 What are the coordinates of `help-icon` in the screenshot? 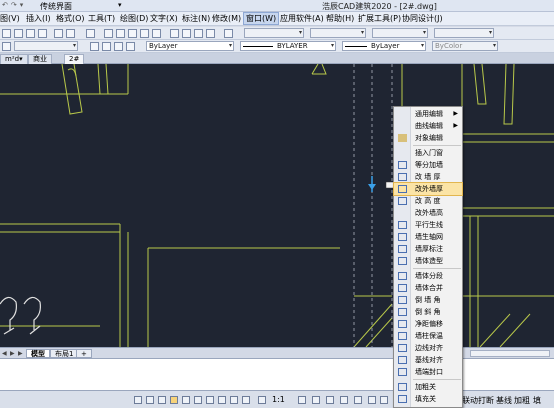 It's located at (228, 33).